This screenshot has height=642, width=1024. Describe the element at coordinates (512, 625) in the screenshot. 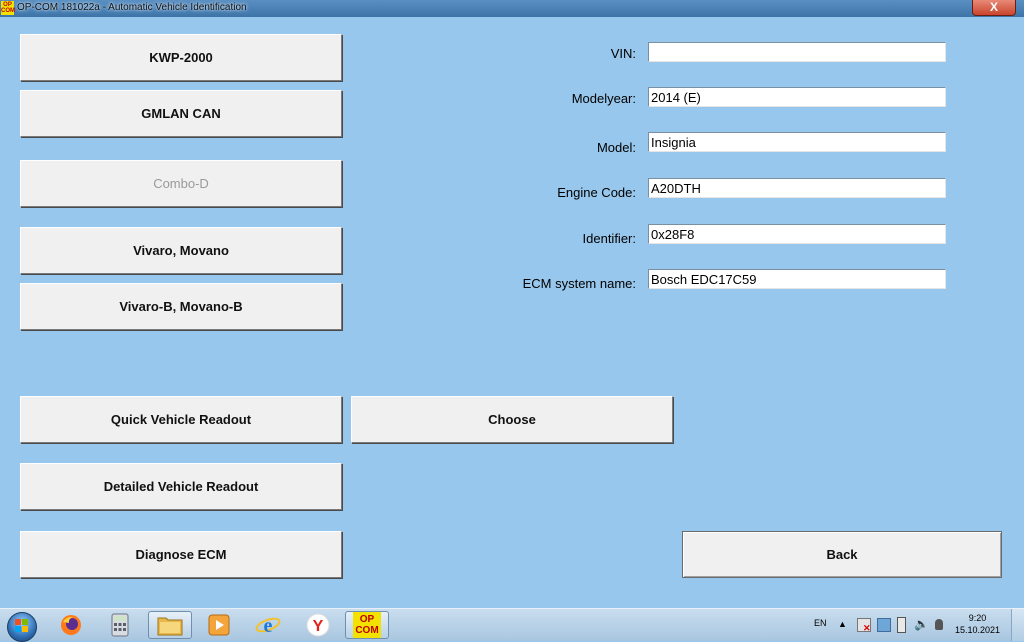

I see `taskbar: e Y OP COM EN ▲ ✕ 🔈 9:20 15.10.2021` at that location.